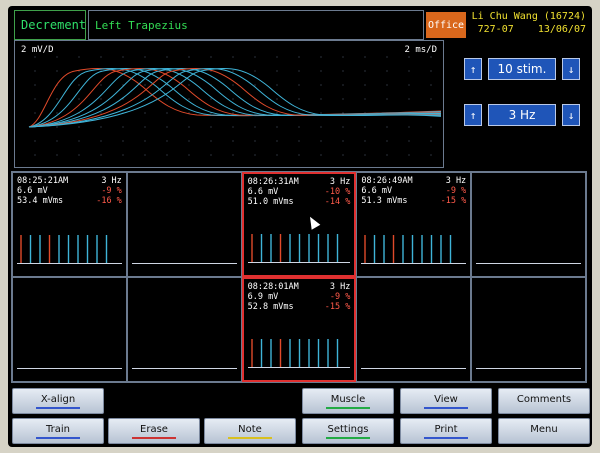 The width and height of the screenshot is (600, 453). Describe the element at coordinates (250, 431) in the screenshot. I see `note-button: Note` at that location.